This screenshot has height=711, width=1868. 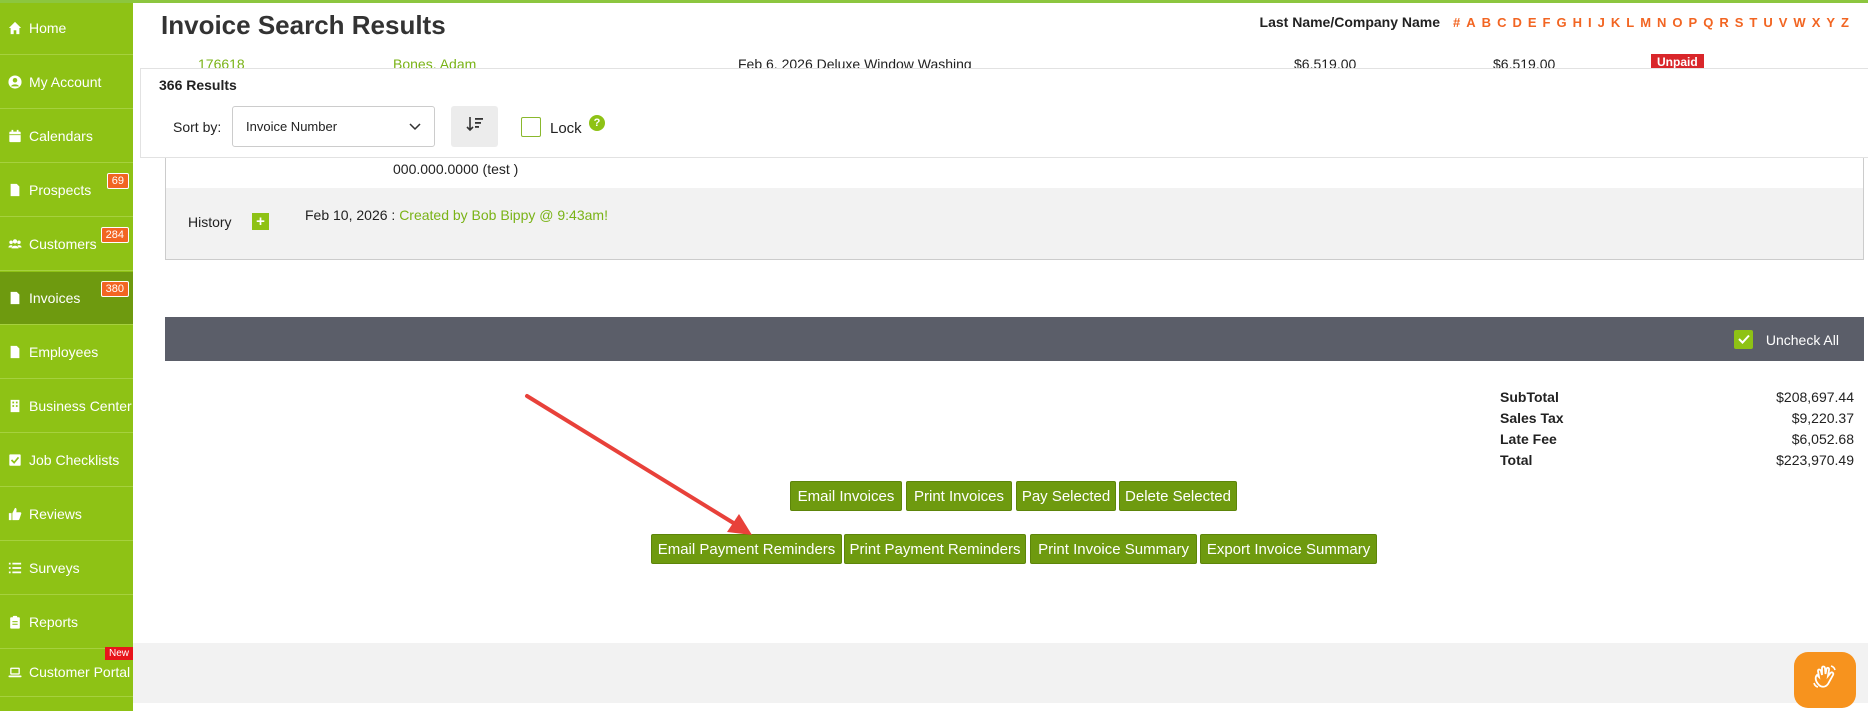 I want to click on page-title: Invoice Search Results, so click(x=303, y=25).